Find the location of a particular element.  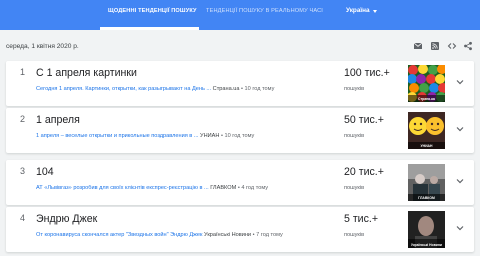

country-selector: Україна is located at coordinates (358, 10).